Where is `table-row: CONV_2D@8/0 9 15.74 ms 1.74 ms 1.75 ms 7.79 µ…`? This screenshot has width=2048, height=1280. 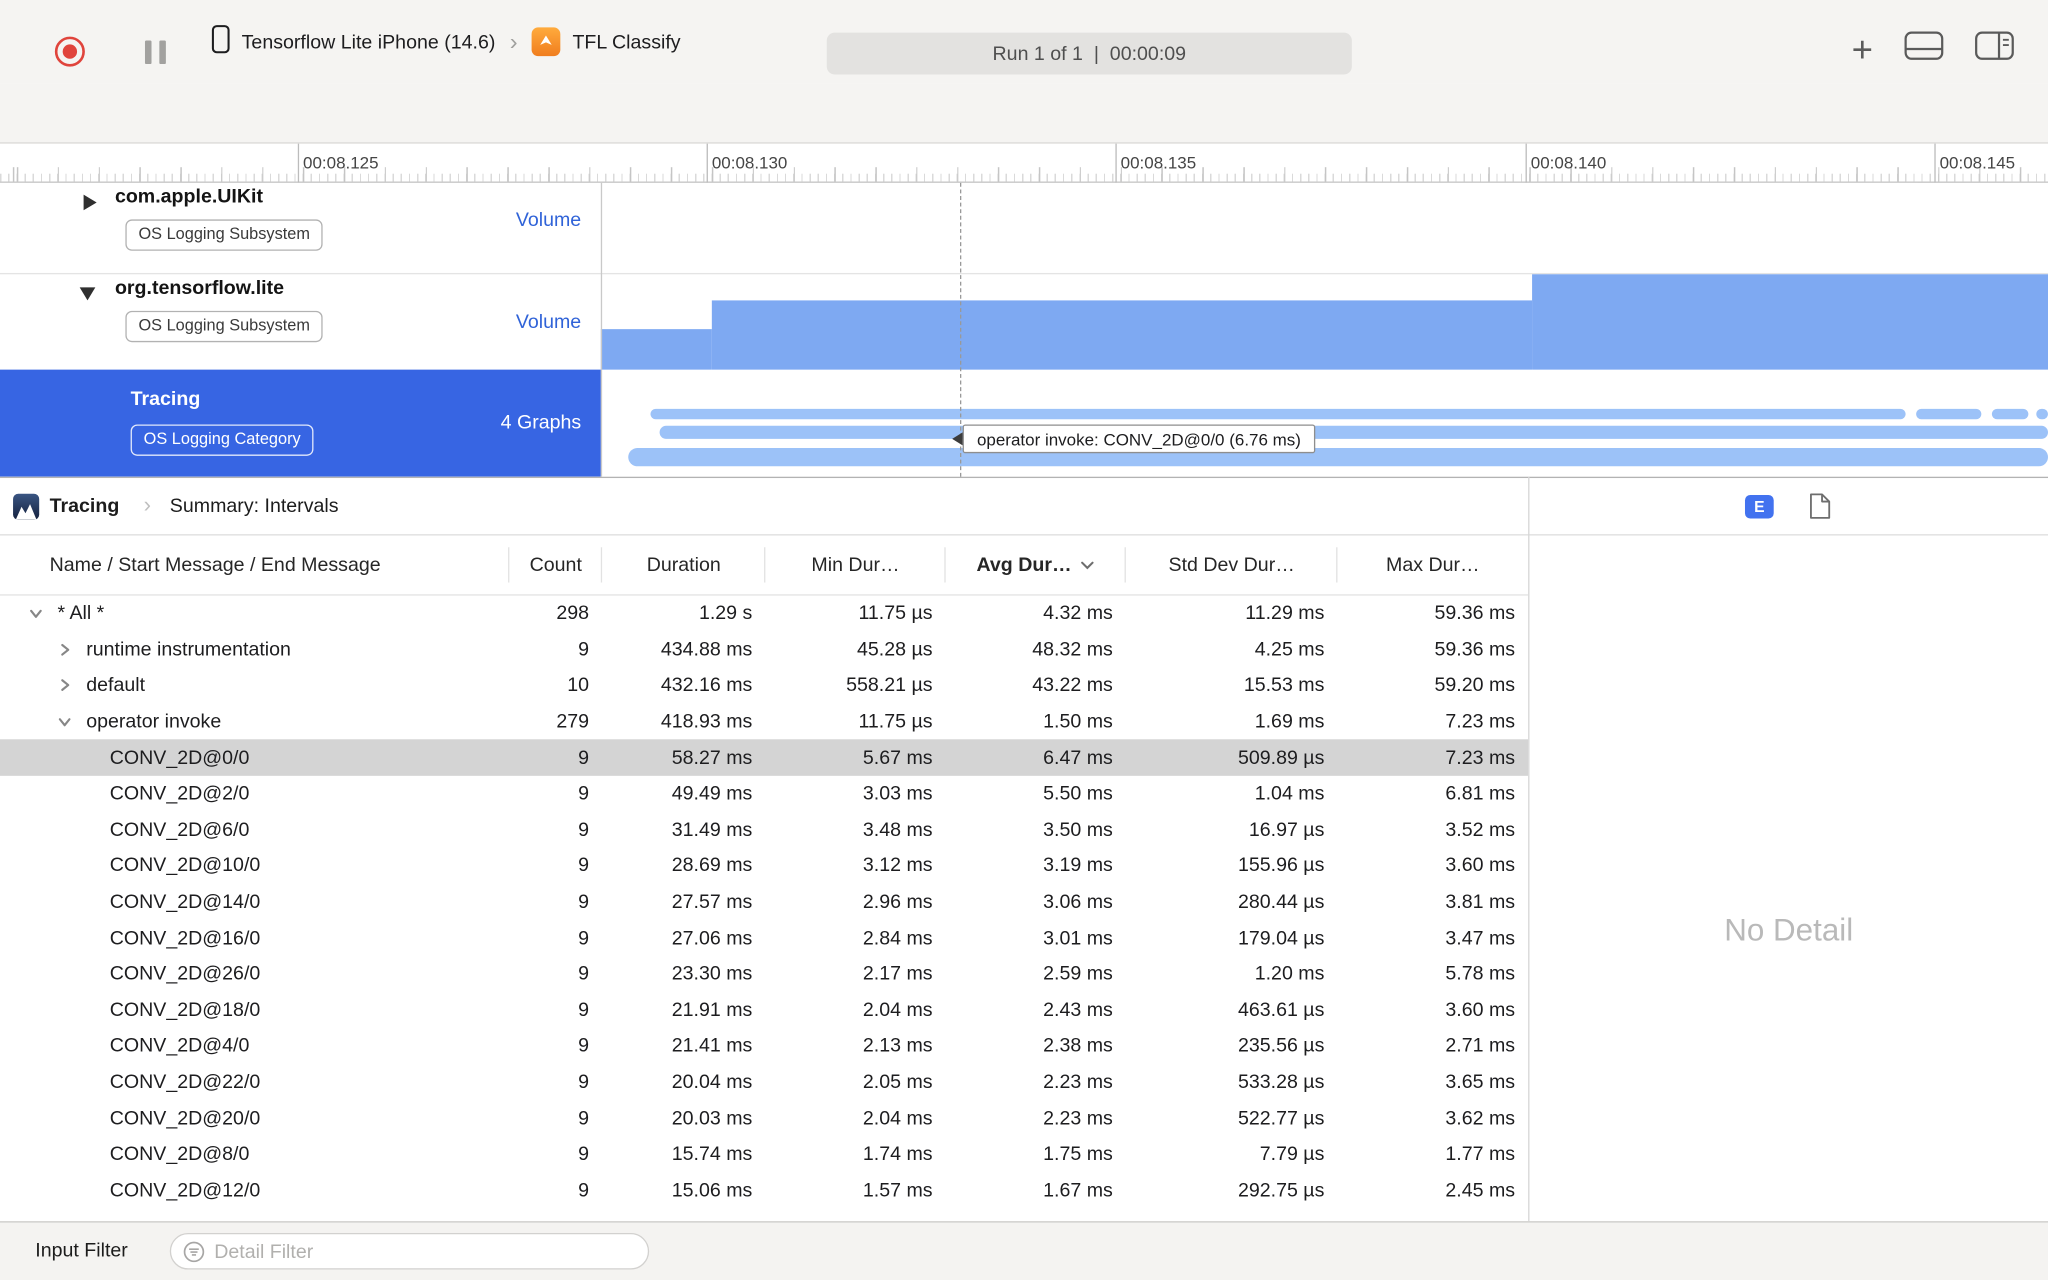
table-row: CONV_2D@8/0 9 15.74 ms 1.74 ms 1.75 ms 7.79 µ… is located at coordinates (764, 1154).